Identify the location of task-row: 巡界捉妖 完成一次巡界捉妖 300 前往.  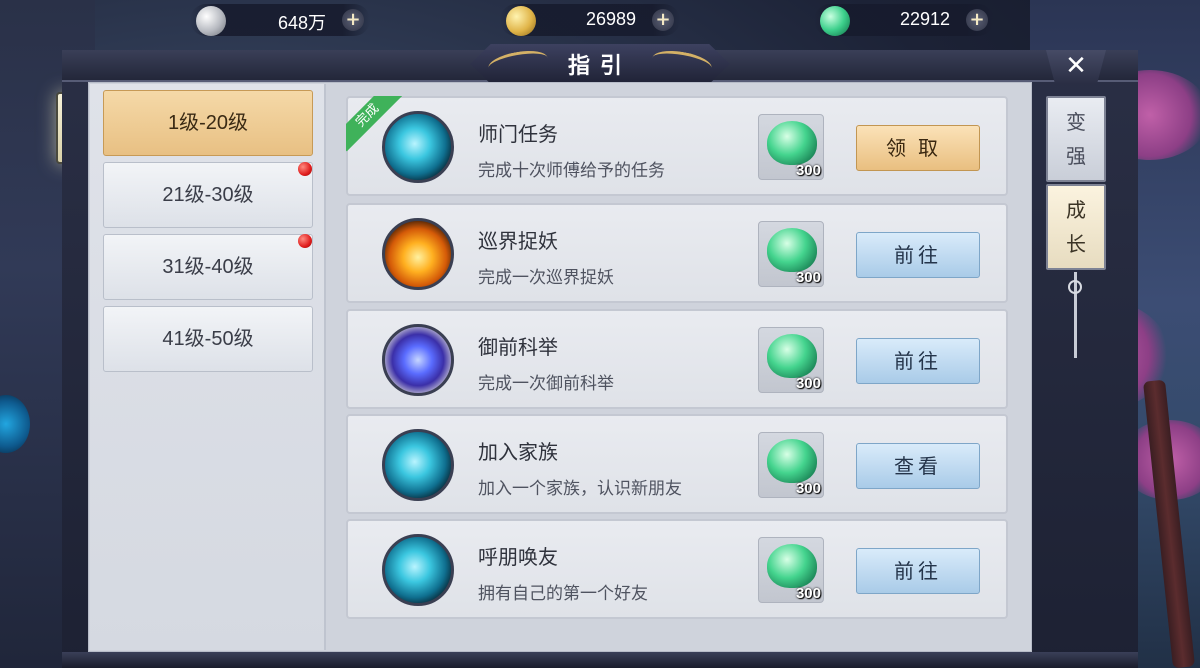
(677, 253).